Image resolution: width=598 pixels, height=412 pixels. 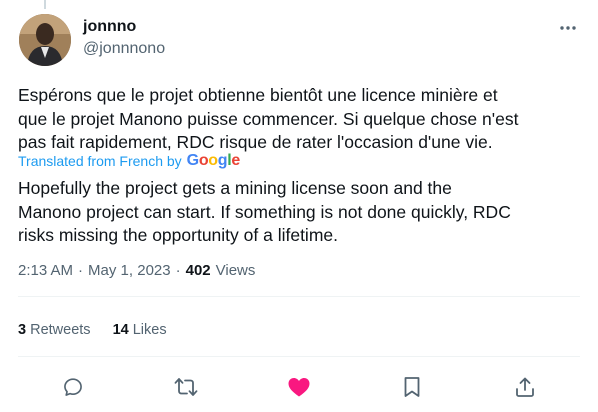 I want to click on views-label: Views, so click(x=235, y=270).